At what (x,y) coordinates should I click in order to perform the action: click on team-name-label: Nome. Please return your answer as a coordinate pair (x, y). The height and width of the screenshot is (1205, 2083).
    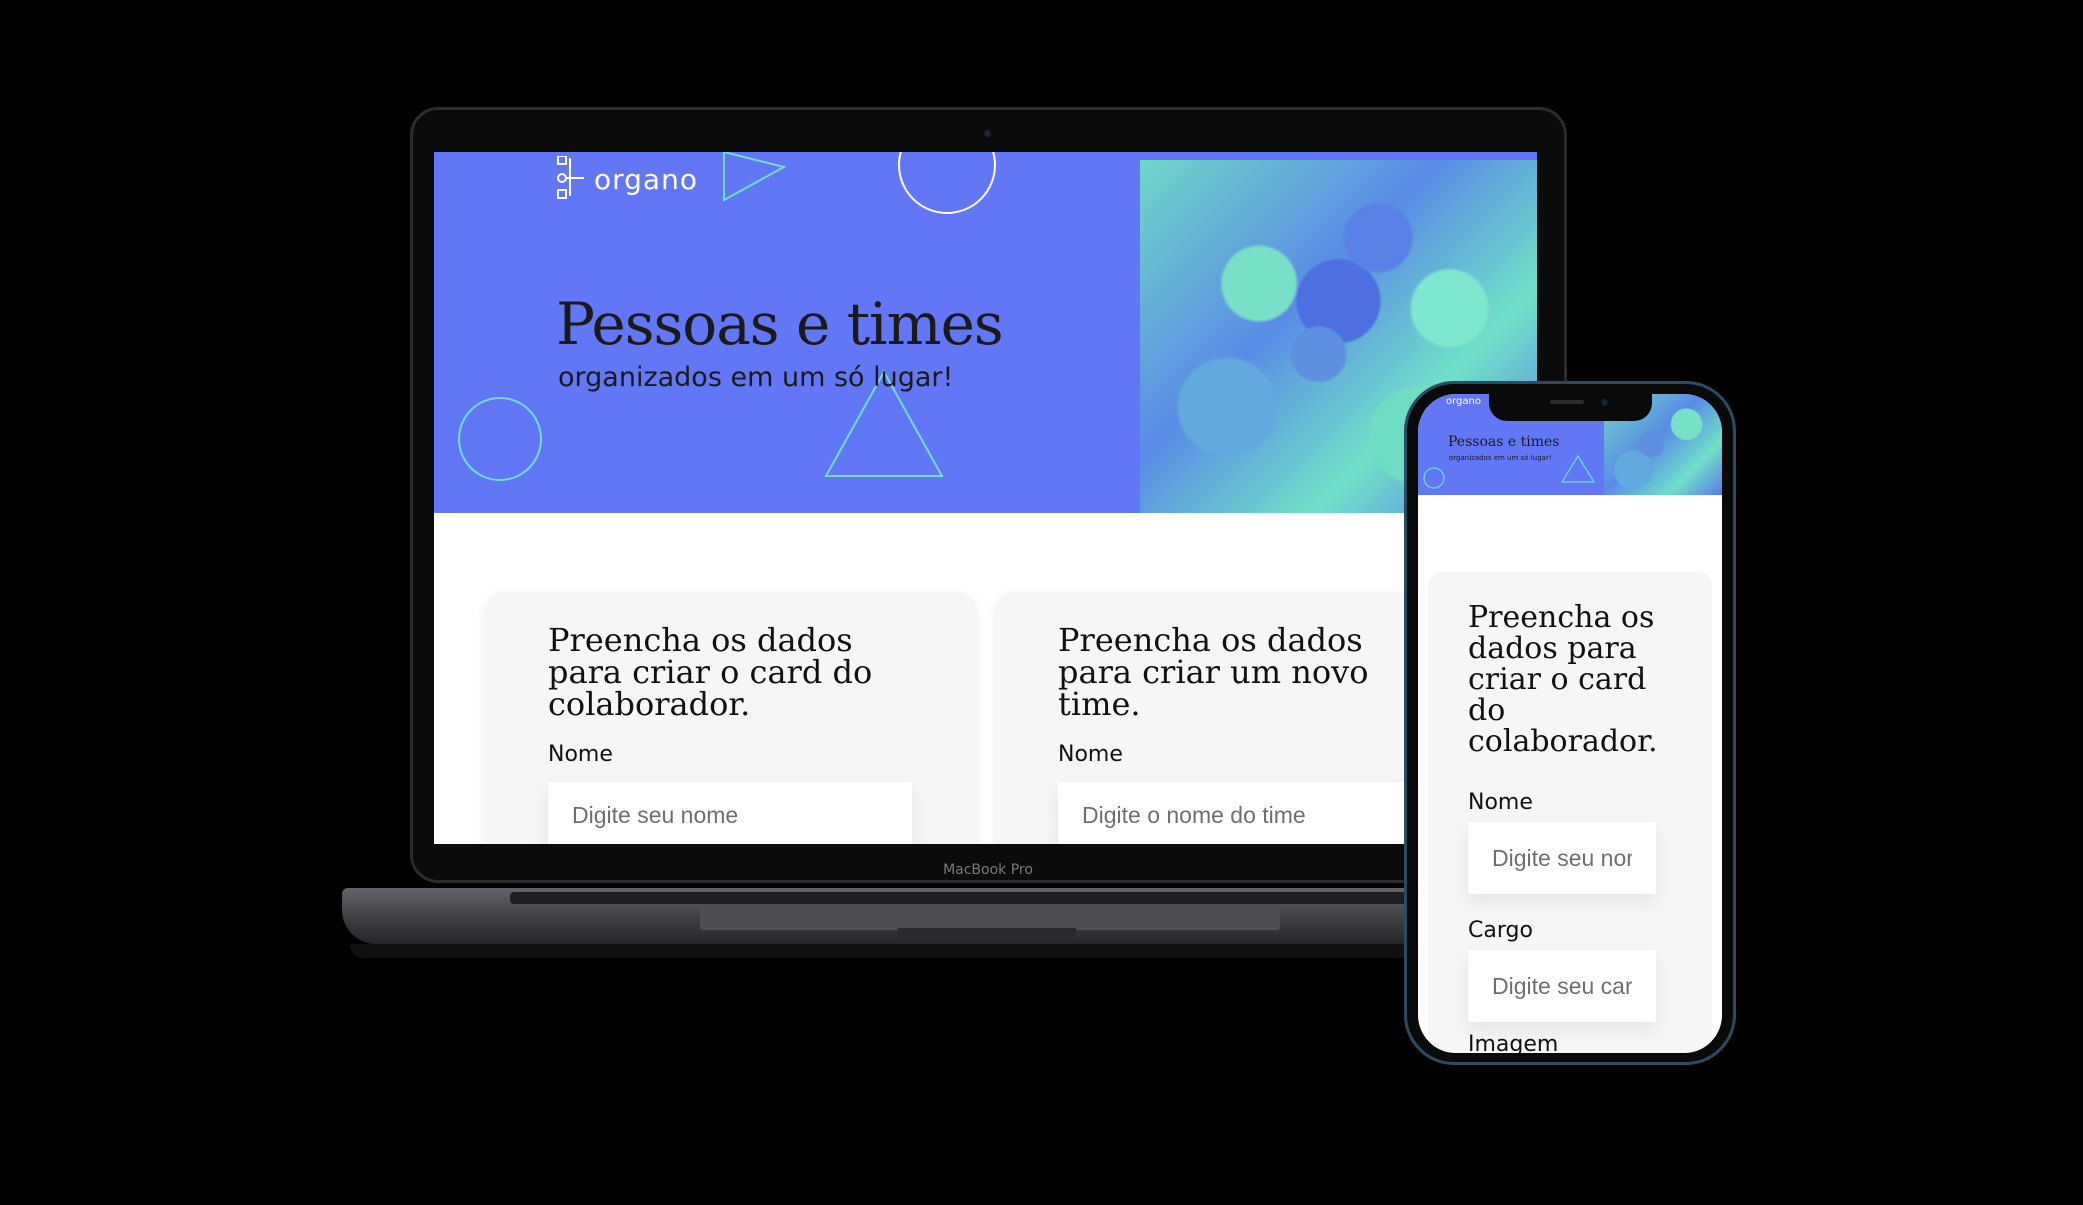
    Looking at the image, I should click on (1090, 754).